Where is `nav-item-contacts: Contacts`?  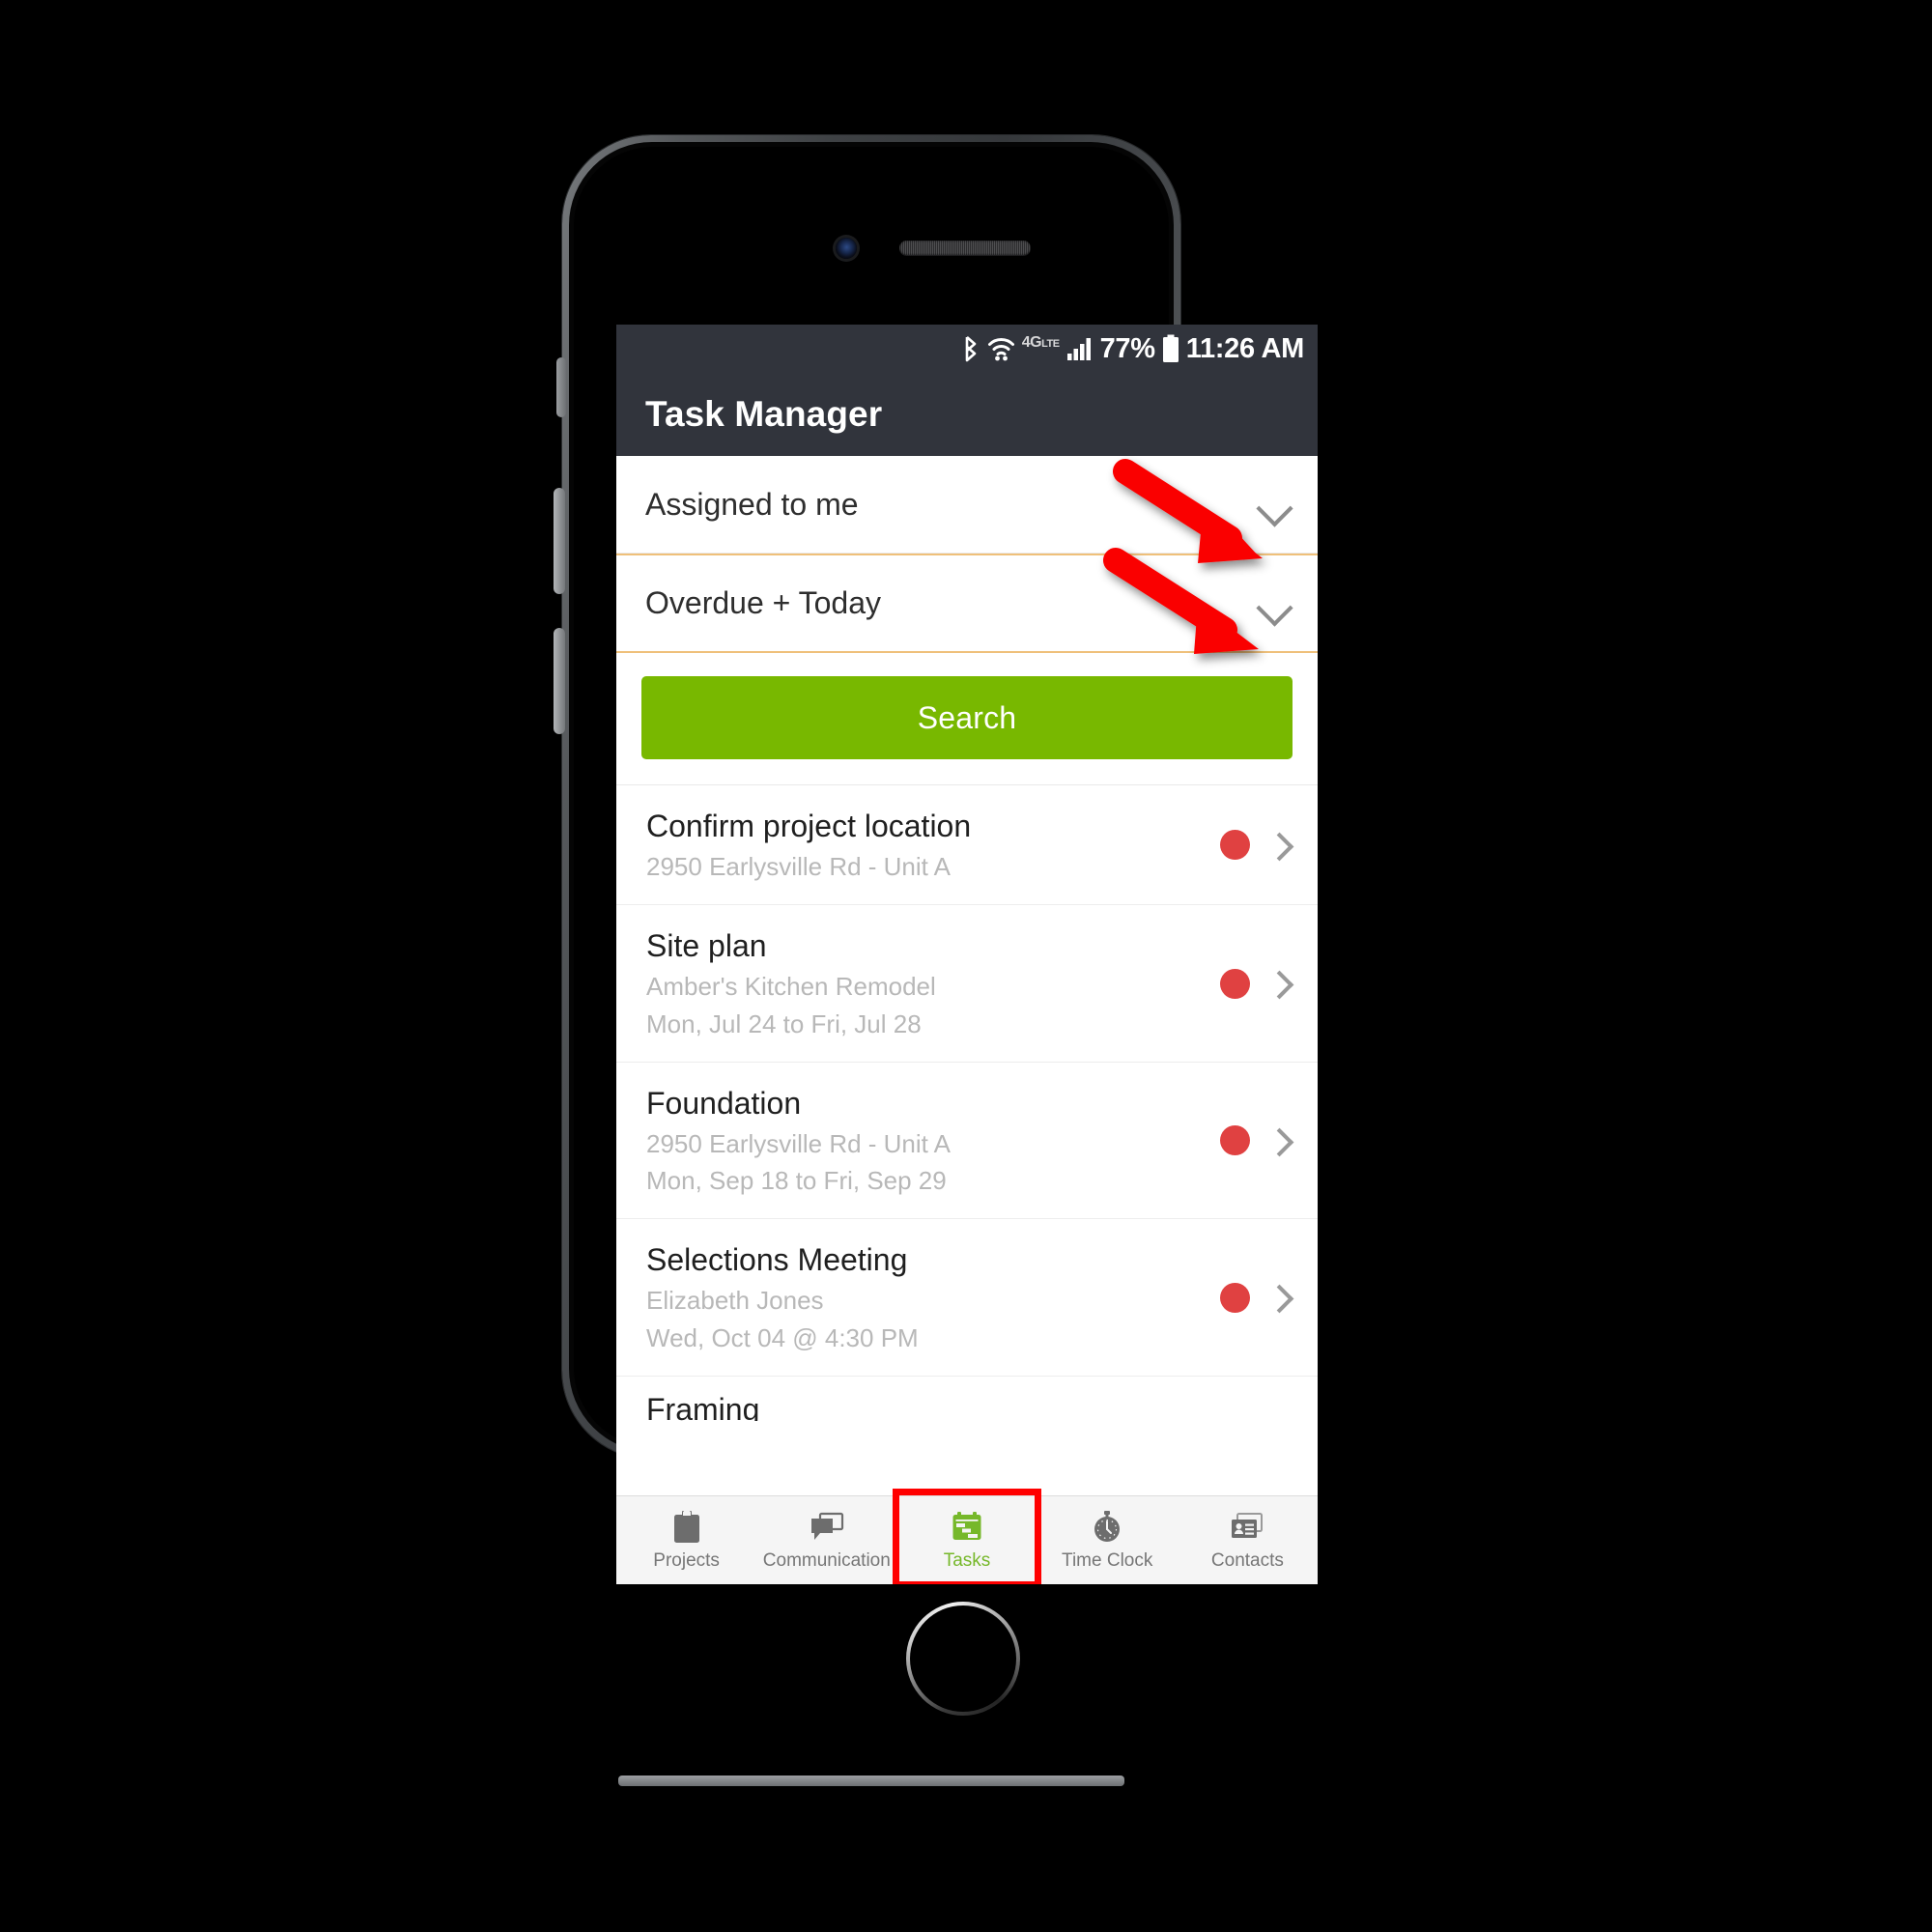
nav-item-contacts: Contacts is located at coordinates (1248, 1540).